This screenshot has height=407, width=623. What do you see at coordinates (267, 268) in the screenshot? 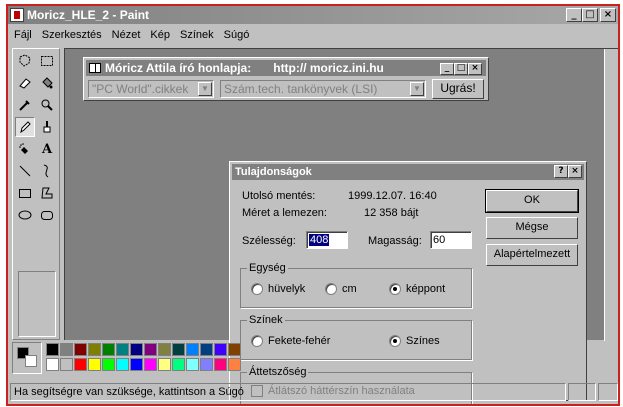
I see `units-group-label: Egység` at bounding box center [267, 268].